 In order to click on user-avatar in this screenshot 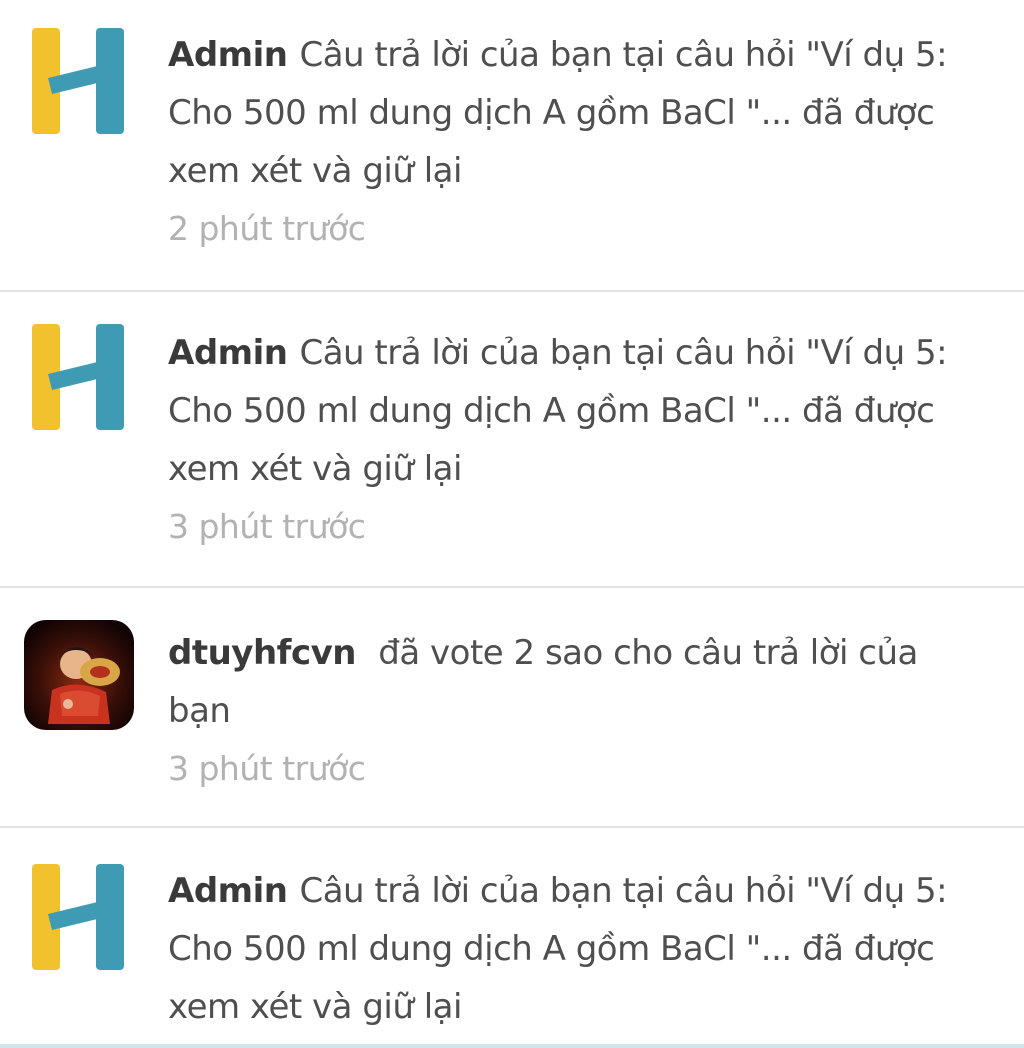, I will do `click(79, 675)`.